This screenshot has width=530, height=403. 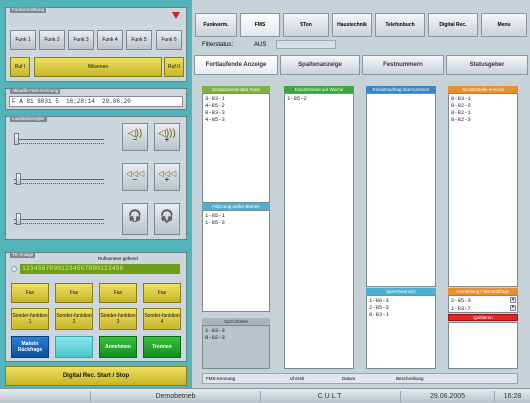 I want to click on speaker-minus-button: ◁)) −, so click(x=135, y=137).